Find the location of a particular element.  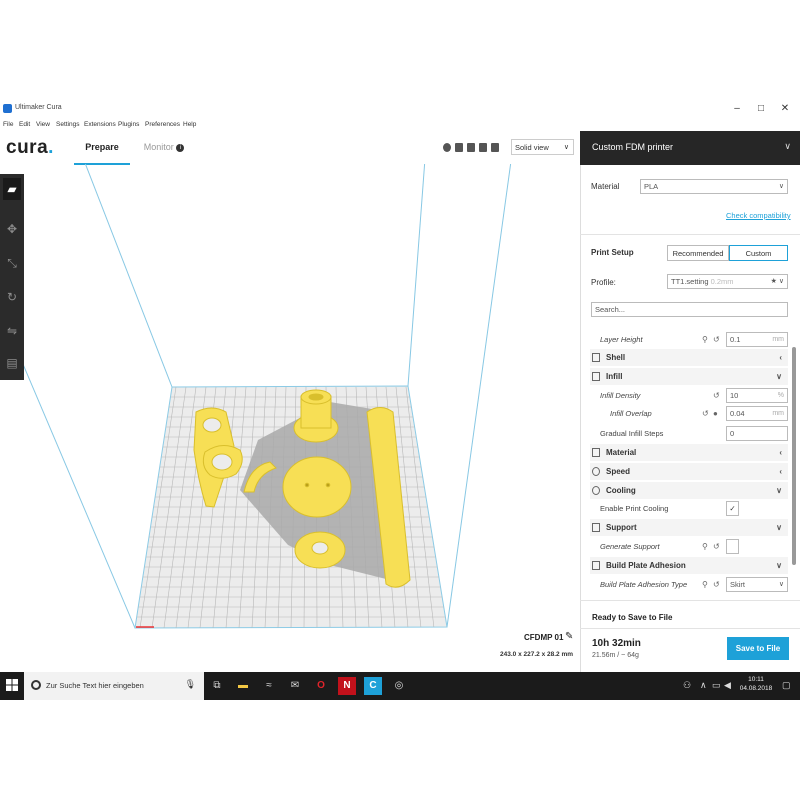

category-adhesion: Build Plate Adhesion ∨ is located at coordinates (689, 565).